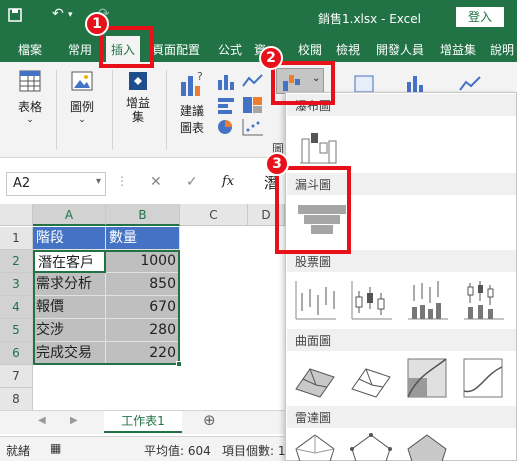 This screenshot has width=517, height=461. I want to click on tab-page-layout: 頁面配置, so click(176, 49).